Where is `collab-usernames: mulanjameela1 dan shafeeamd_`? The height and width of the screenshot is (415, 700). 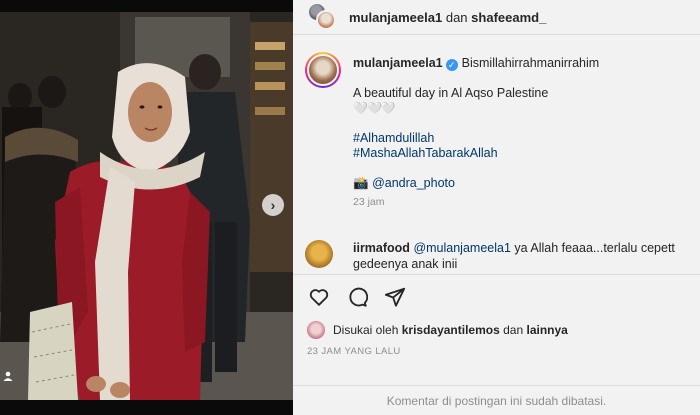 collab-usernames: mulanjameela1 dan shafeeamd_ is located at coordinates (447, 17).